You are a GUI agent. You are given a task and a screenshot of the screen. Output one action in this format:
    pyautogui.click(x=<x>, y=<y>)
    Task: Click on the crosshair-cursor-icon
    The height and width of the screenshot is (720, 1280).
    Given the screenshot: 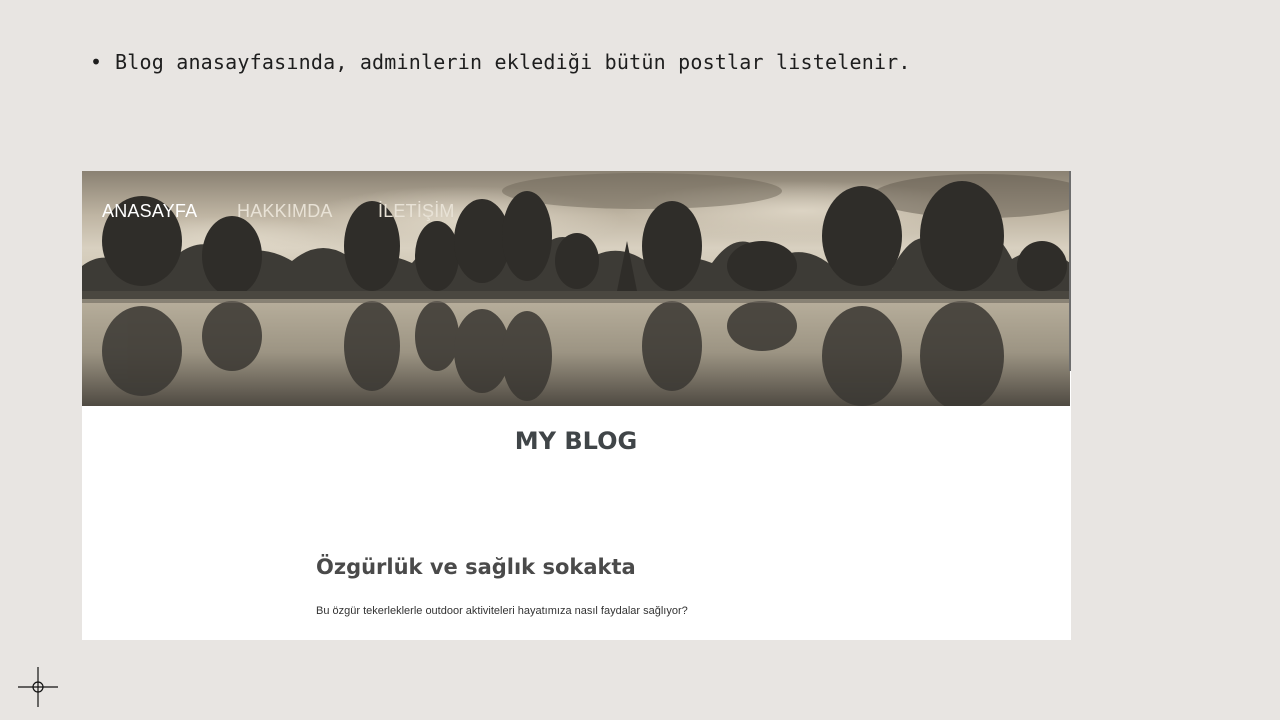 What is the action you would take?
    pyautogui.click(x=38, y=687)
    